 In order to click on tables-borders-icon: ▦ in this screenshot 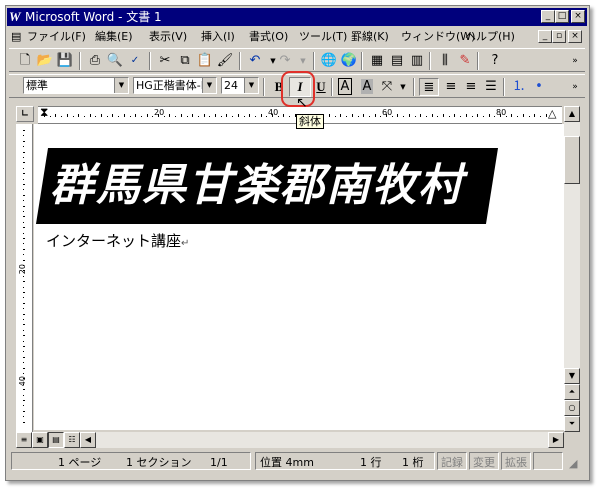, I will do `click(377, 61)`.